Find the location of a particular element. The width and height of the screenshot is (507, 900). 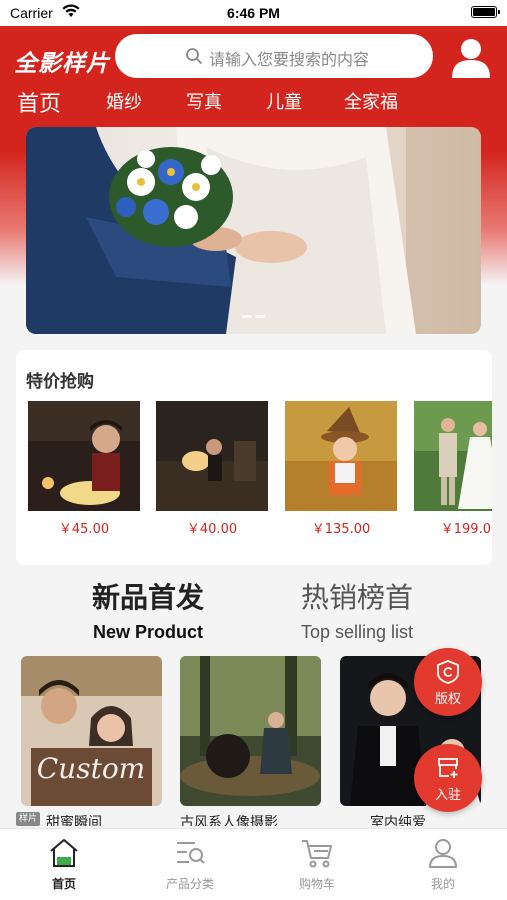

tab-cart: 购物车 is located at coordinates (317, 864).